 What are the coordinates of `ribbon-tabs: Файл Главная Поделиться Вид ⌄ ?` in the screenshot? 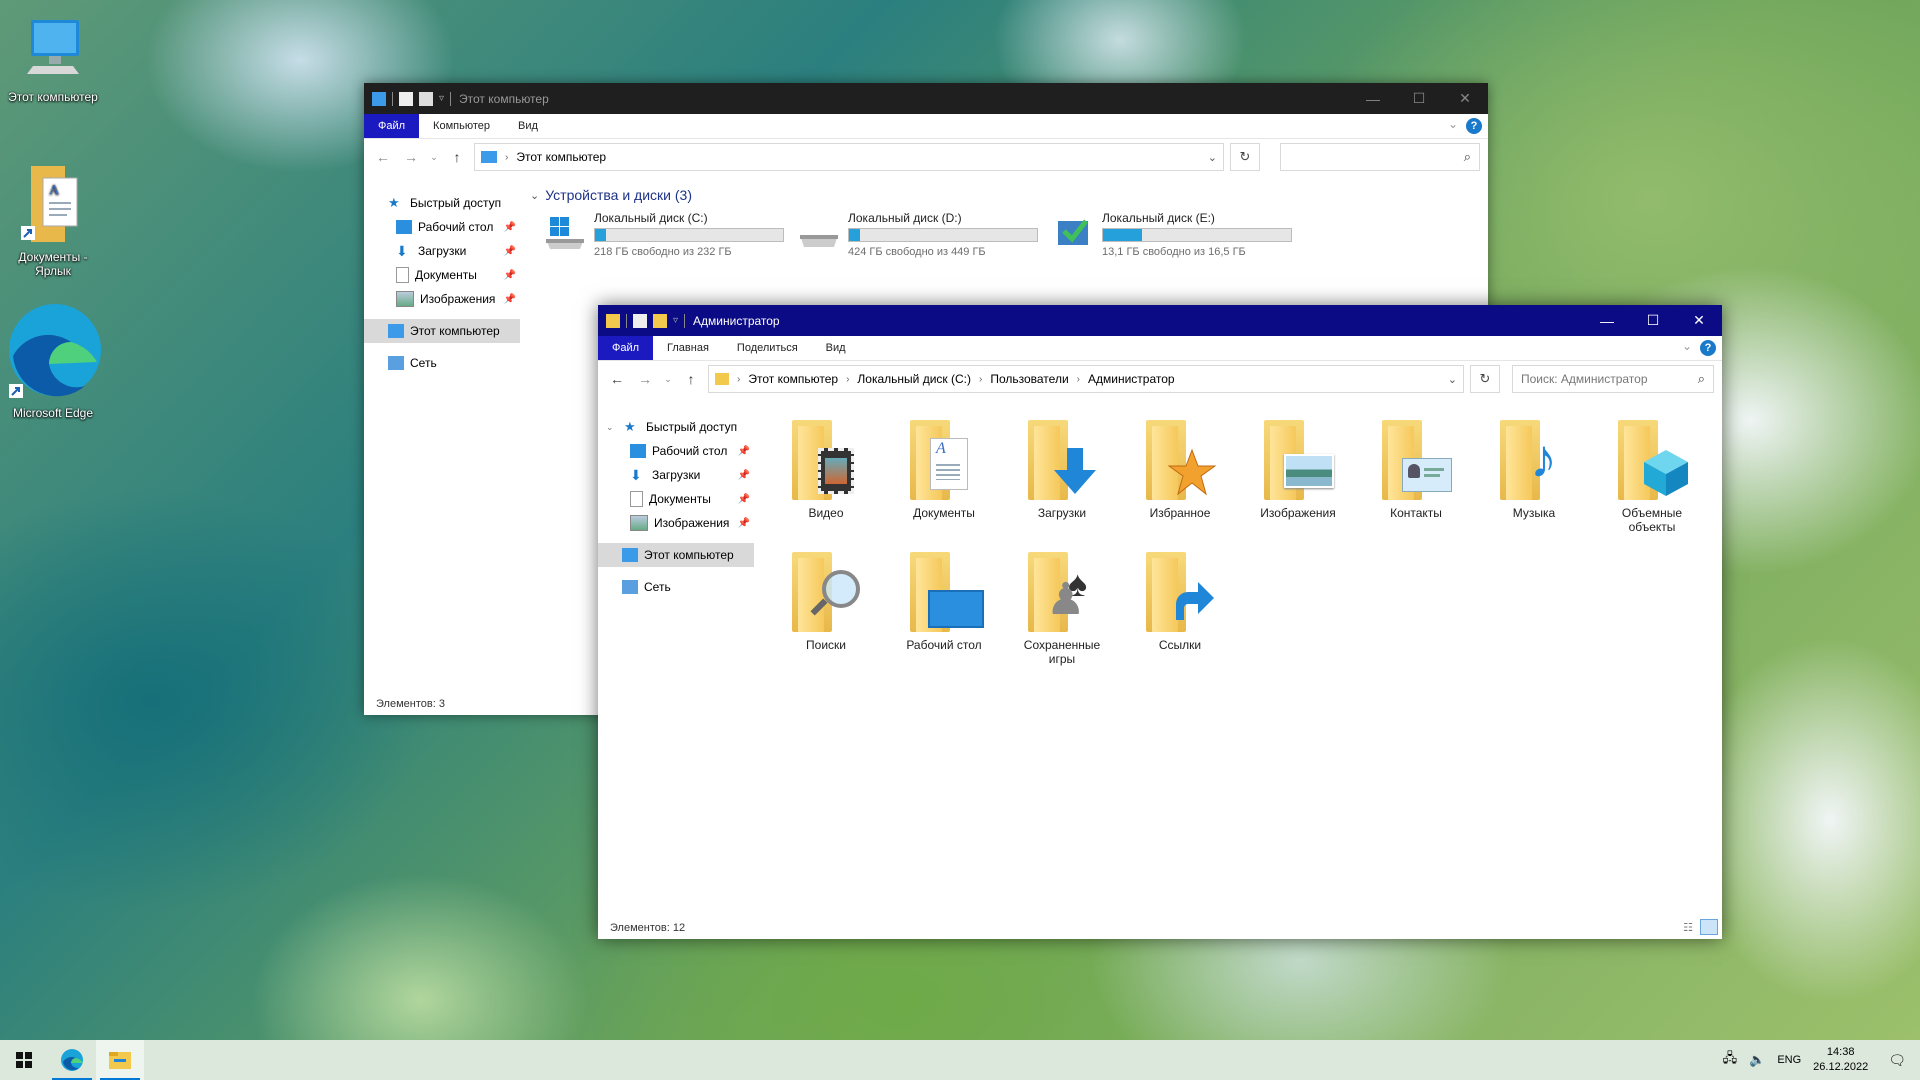 It's located at (1160, 348).